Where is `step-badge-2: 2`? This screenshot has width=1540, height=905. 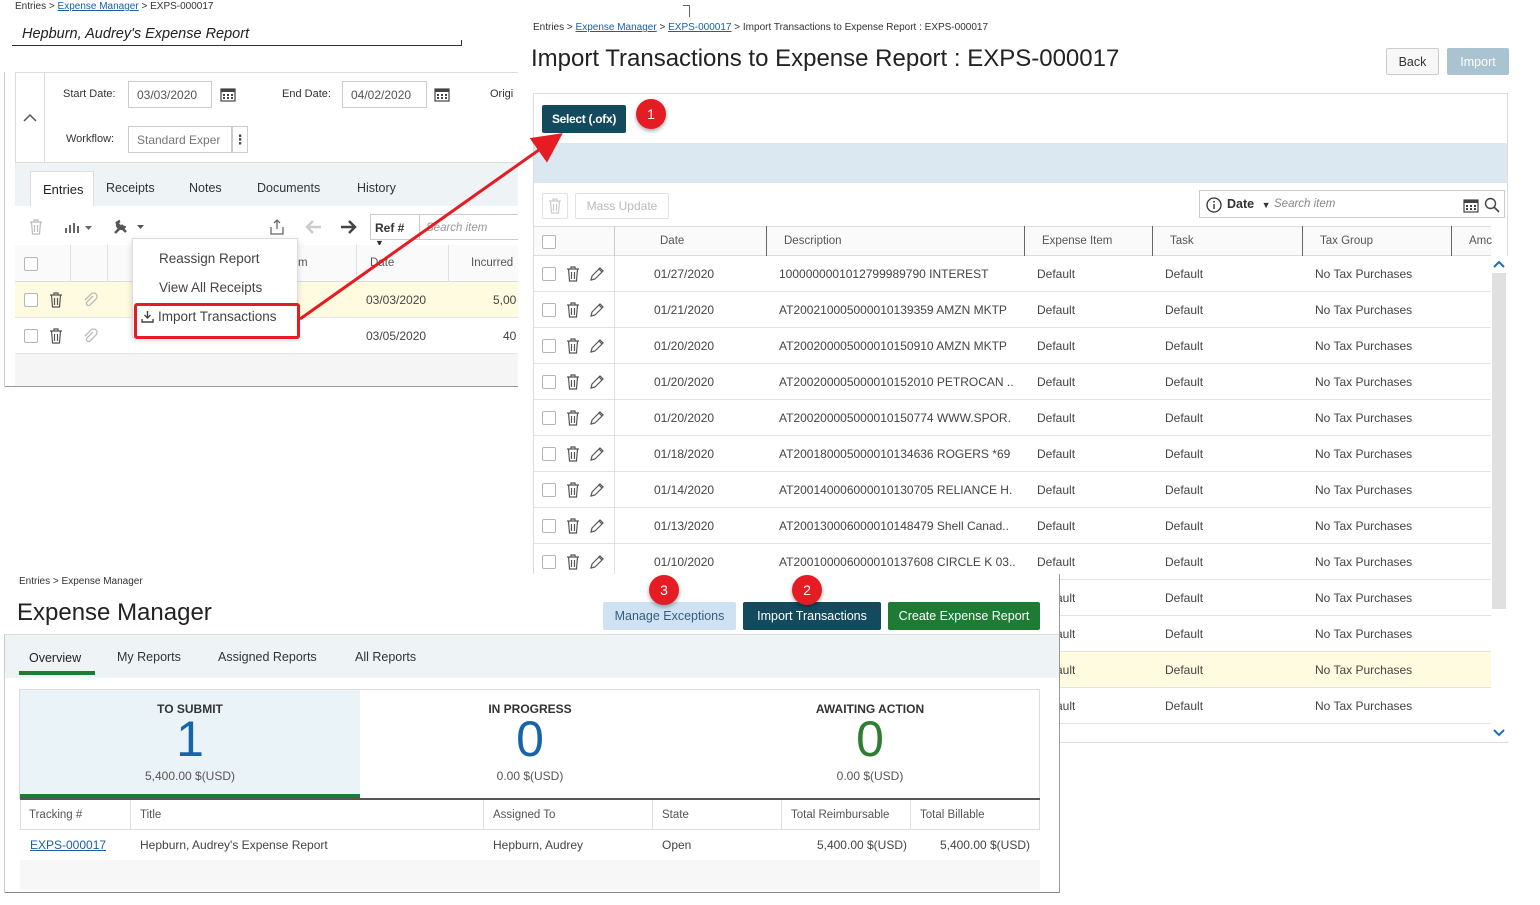
step-badge-2: 2 is located at coordinates (807, 590).